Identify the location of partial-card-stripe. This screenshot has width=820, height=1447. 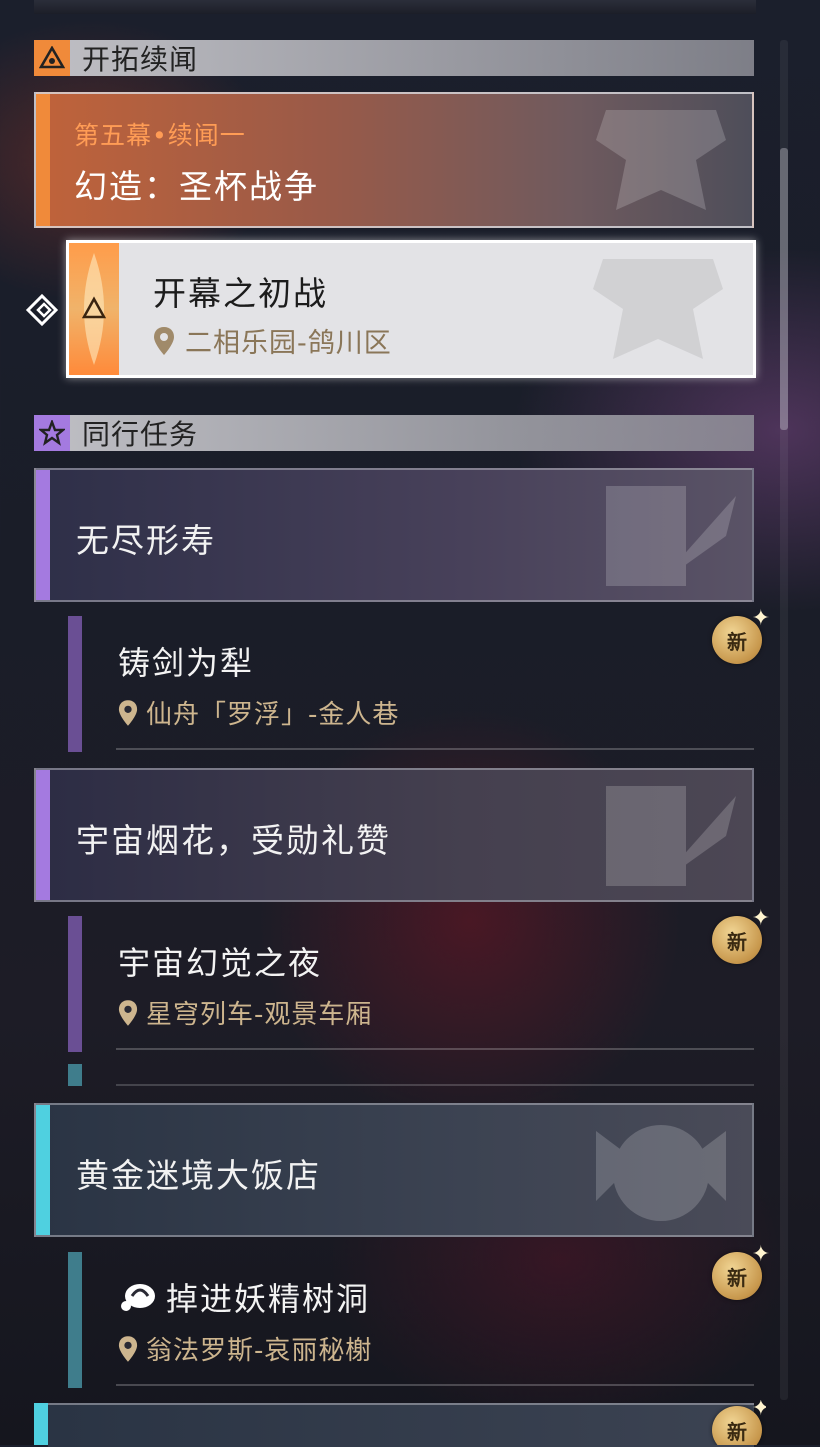
(41, 1424).